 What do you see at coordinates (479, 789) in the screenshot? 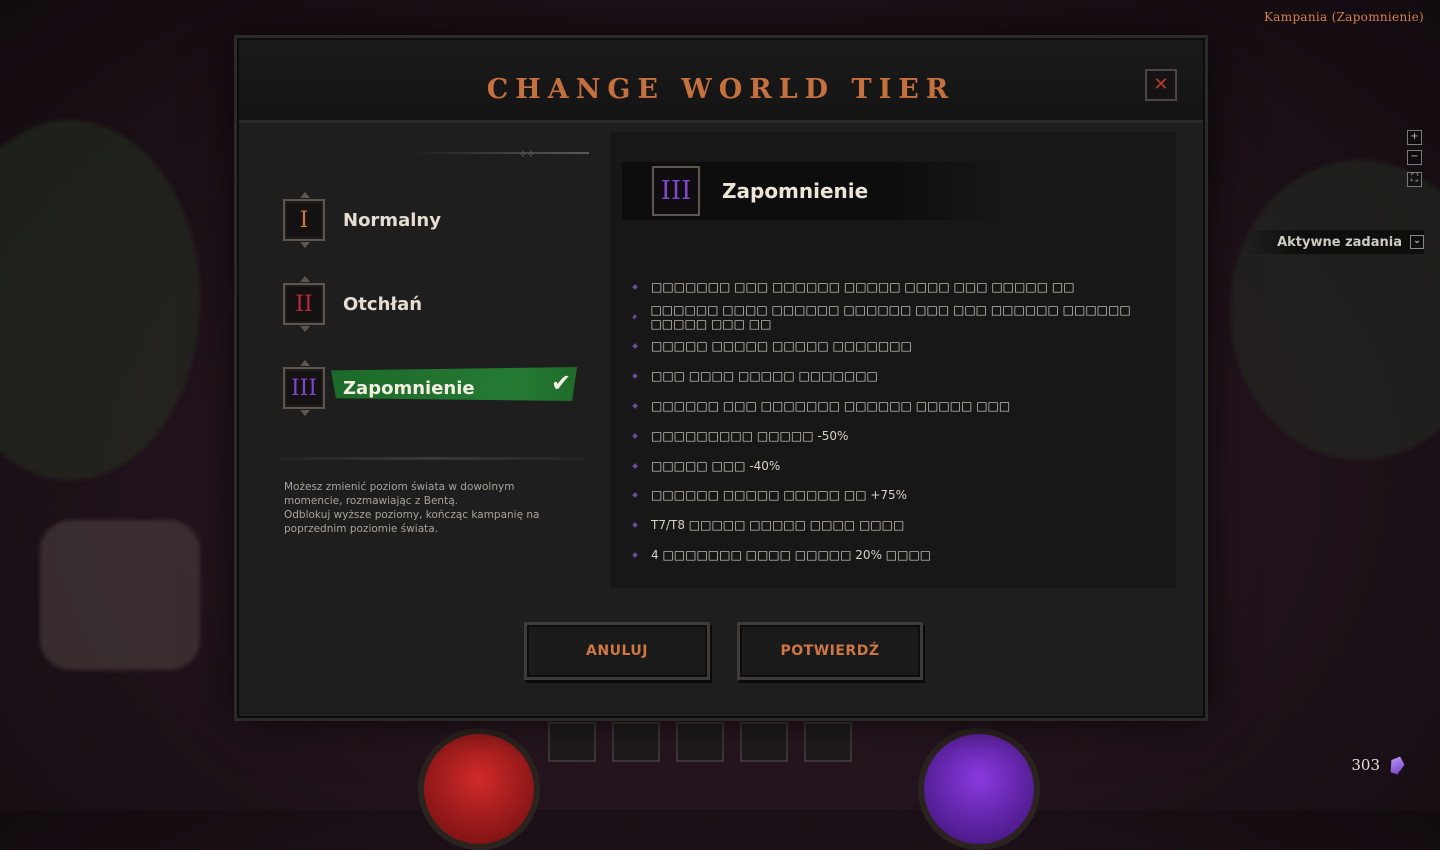
I see `health-orb` at bounding box center [479, 789].